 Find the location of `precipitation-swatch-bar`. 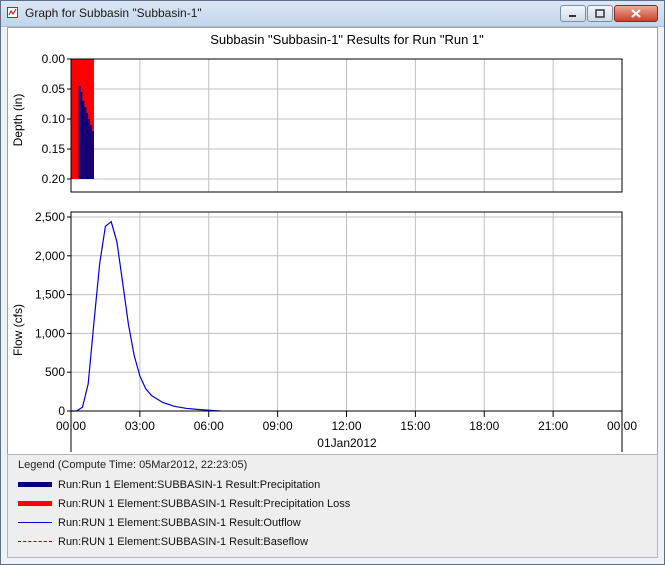

precipitation-swatch-bar is located at coordinates (35, 484).